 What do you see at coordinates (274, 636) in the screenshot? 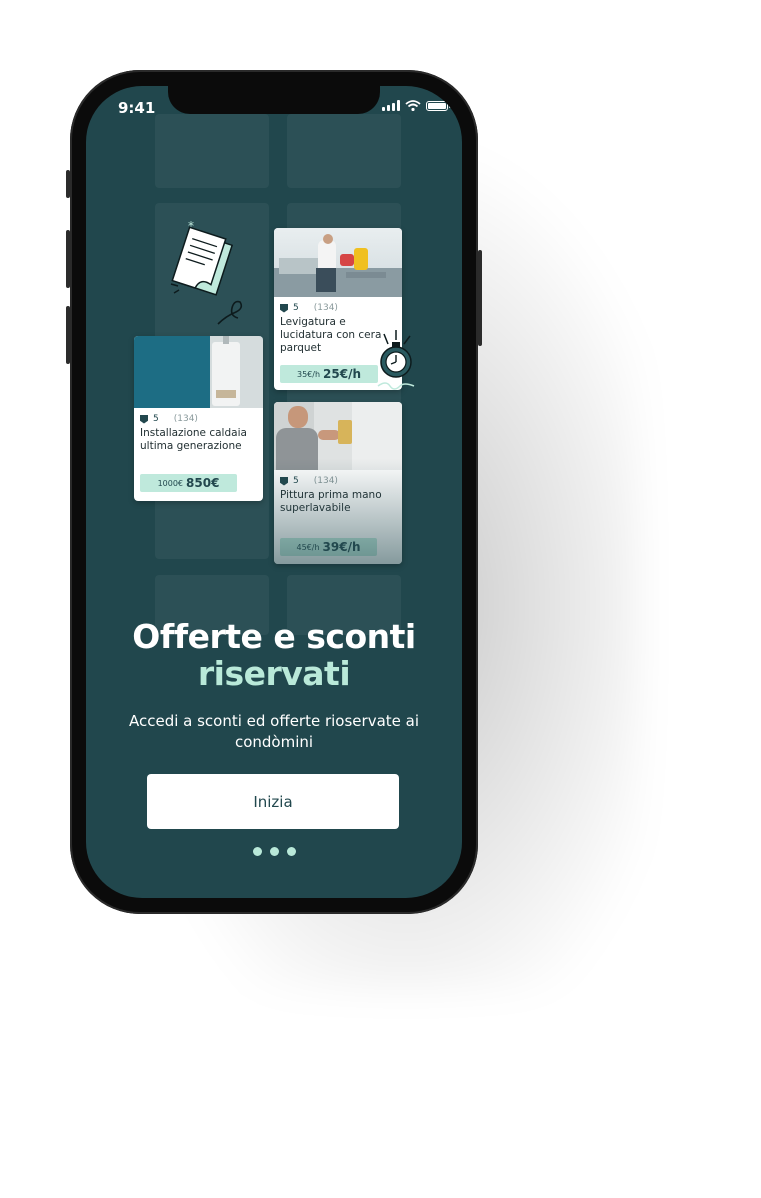
I see `title-line-1: Offerte e sconti` at bounding box center [274, 636].